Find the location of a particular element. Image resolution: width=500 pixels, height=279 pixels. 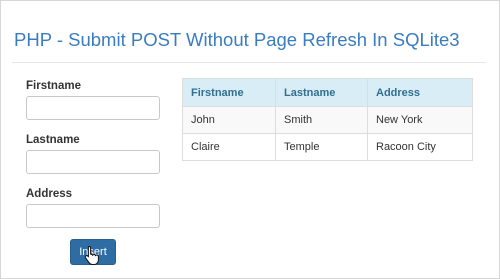

column-header-lastname: Lastname is located at coordinates (321, 92).